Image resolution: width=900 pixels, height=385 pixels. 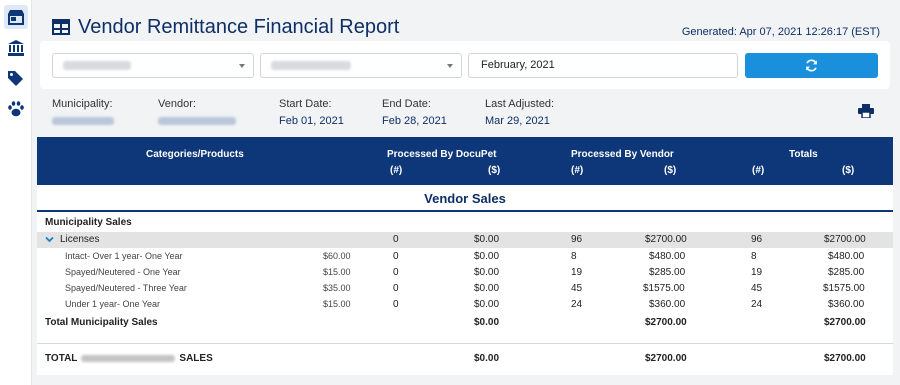 I want to click on redacted-vendor-value, so click(x=197, y=121).